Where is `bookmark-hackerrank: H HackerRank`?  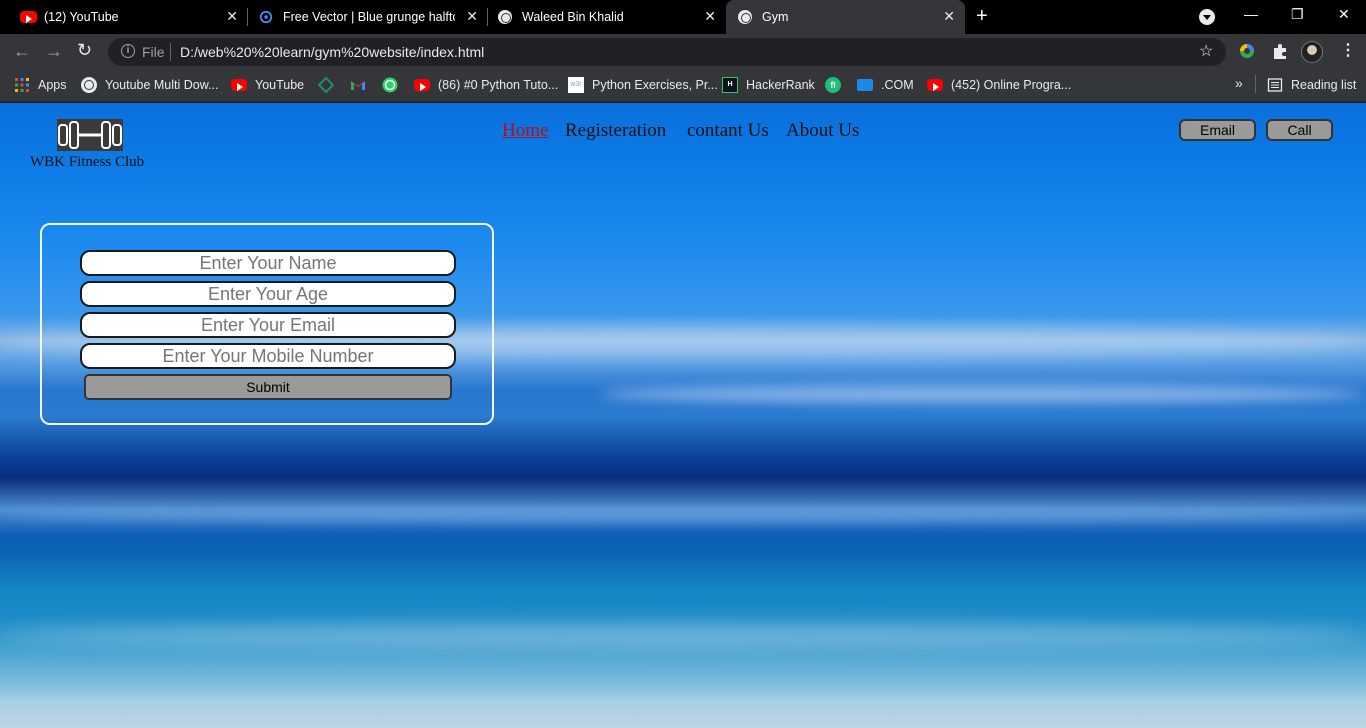
bookmark-hackerrank: H HackerRank is located at coordinates (768, 85).